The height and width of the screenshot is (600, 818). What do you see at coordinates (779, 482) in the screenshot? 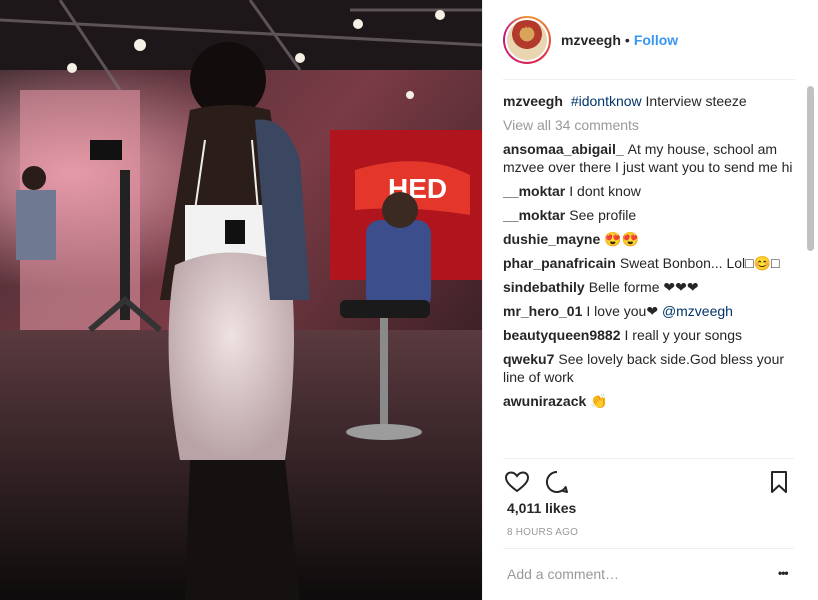
I see `bookmark-icon` at bounding box center [779, 482].